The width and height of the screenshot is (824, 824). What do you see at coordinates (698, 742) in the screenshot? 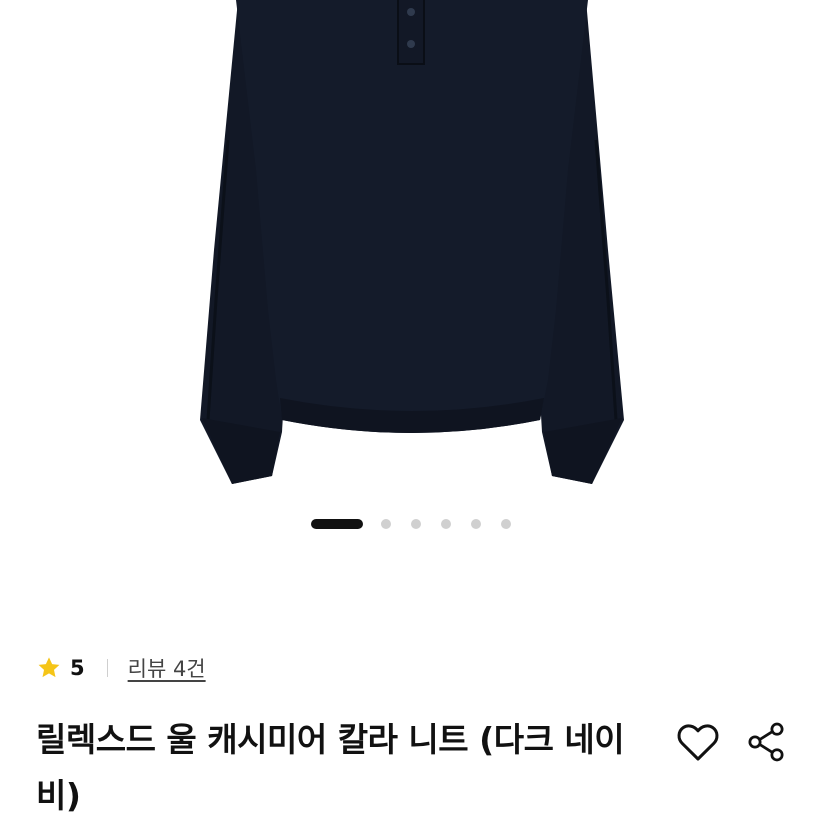
I see `heart-icon` at bounding box center [698, 742].